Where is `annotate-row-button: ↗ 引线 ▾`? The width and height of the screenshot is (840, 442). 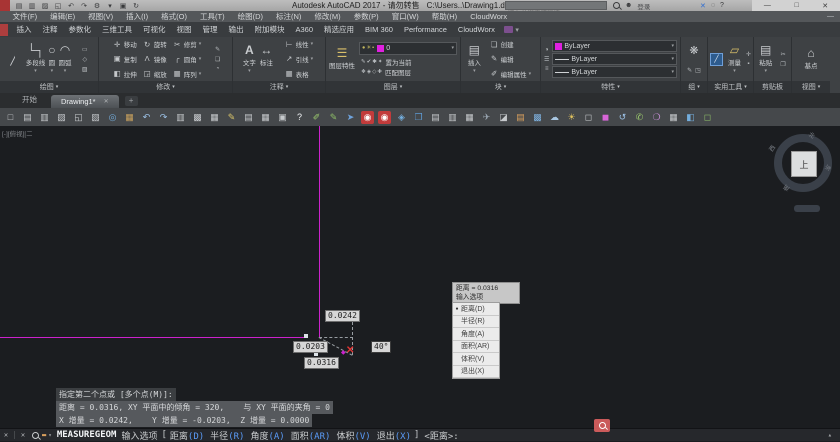 annotate-row-button: ↗ 引线 ▾ is located at coordinates (299, 59).